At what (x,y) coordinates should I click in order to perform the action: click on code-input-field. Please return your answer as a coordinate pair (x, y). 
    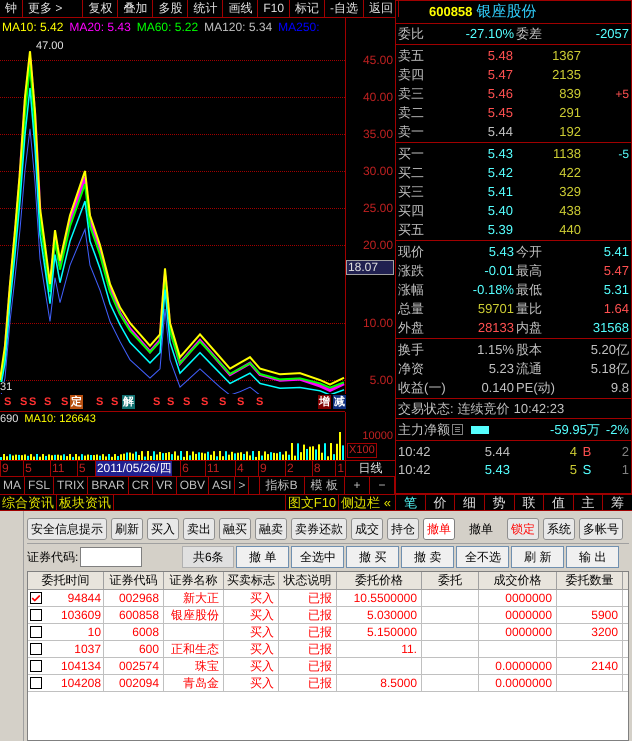
    Looking at the image, I should click on (111, 556).